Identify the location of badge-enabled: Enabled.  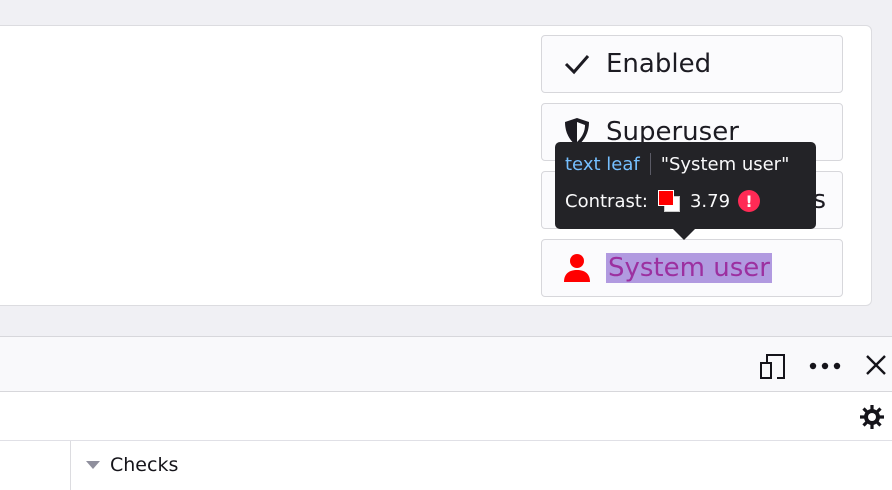
(692, 64).